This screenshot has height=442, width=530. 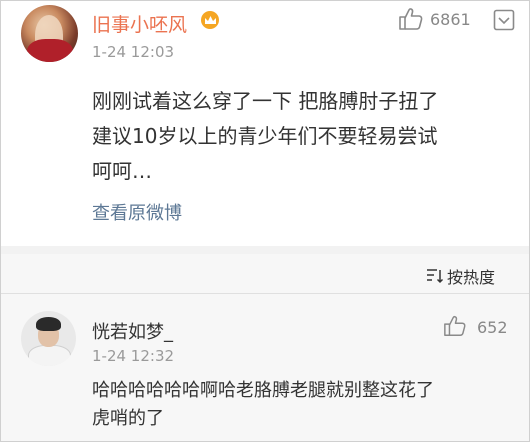 I want to click on sort-by-hot-button: 按热度, so click(x=460, y=276).